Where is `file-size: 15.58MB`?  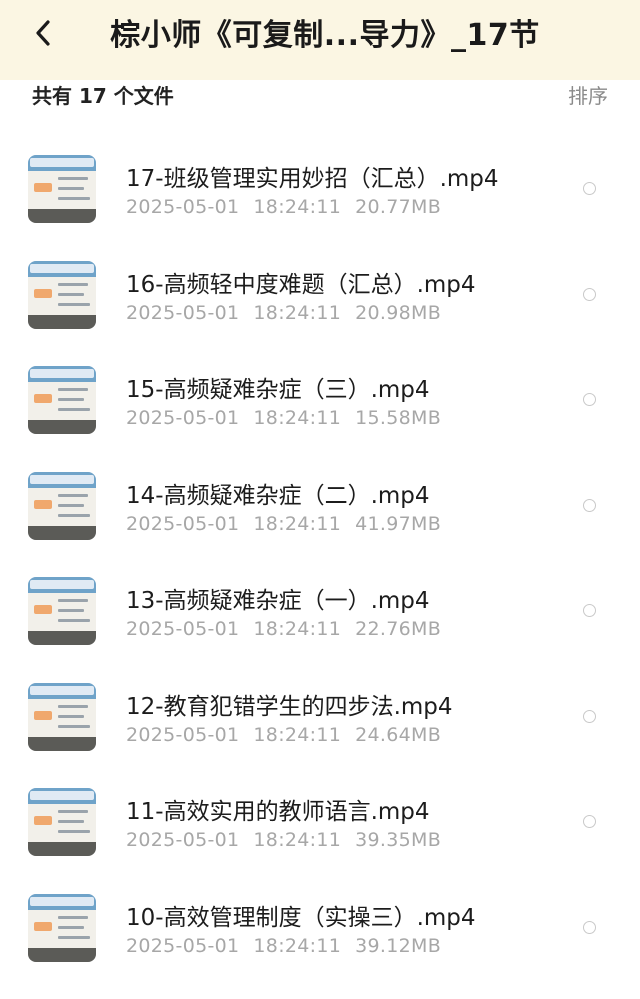
file-size: 15.58MB is located at coordinates (398, 418).